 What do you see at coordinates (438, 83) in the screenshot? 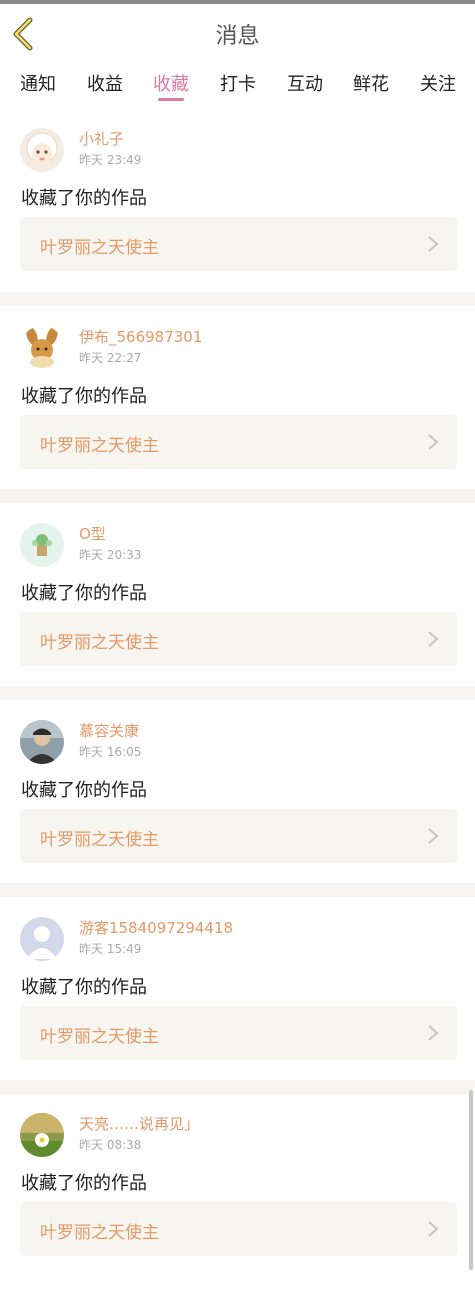
I see `tab-follows: 关注` at bounding box center [438, 83].